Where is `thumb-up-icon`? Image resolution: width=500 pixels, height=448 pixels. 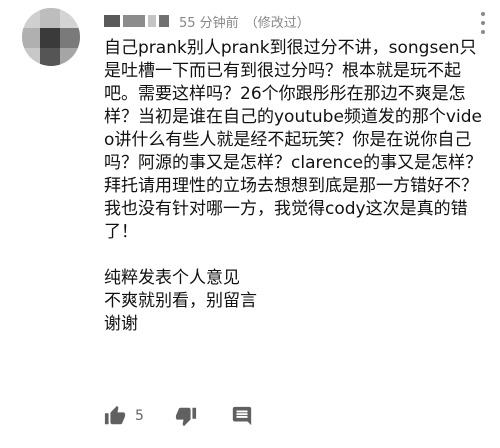
thumb-up-icon is located at coordinates (115, 416).